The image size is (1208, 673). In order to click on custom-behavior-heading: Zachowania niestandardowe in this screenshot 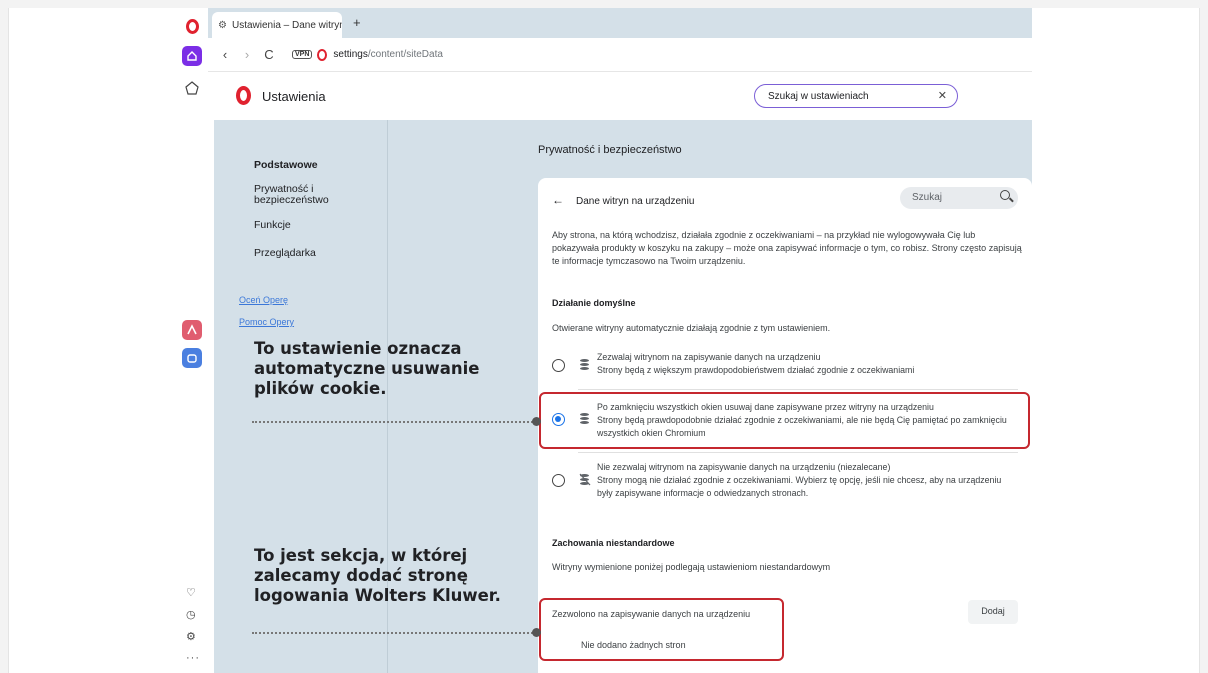, I will do `click(613, 543)`.